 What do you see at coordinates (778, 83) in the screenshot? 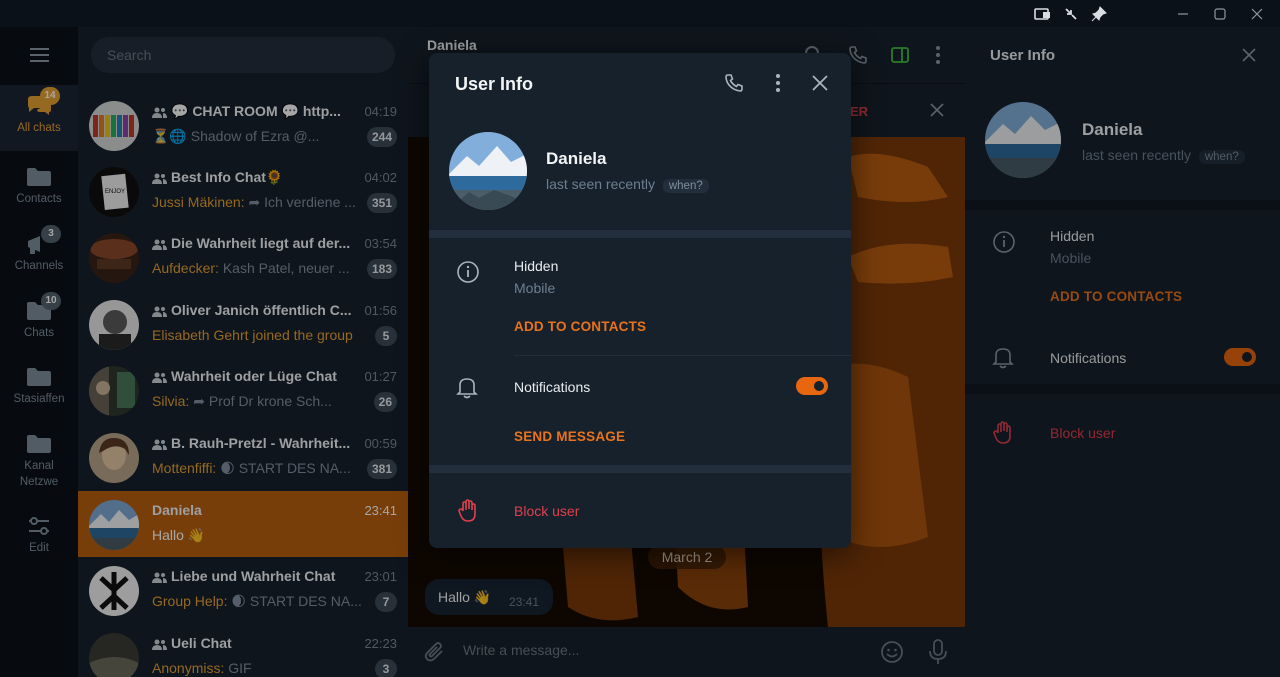
I see `more-options-icon` at bounding box center [778, 83].